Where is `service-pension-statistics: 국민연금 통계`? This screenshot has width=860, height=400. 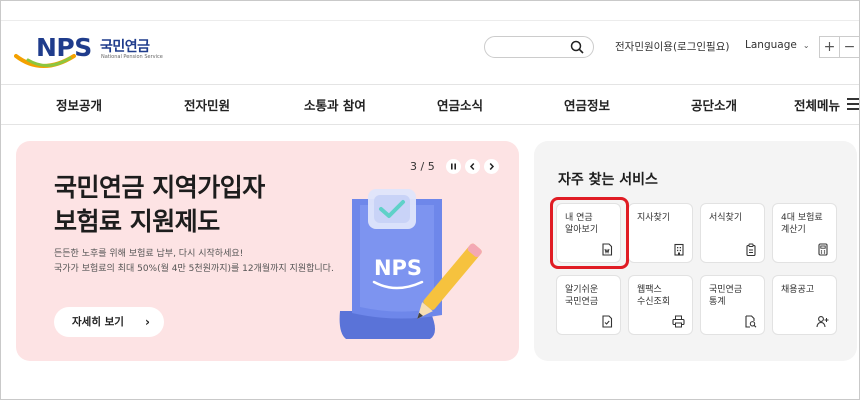
service-pension-statistics: 국민연금 통계 is located at coordinates (732, 305).